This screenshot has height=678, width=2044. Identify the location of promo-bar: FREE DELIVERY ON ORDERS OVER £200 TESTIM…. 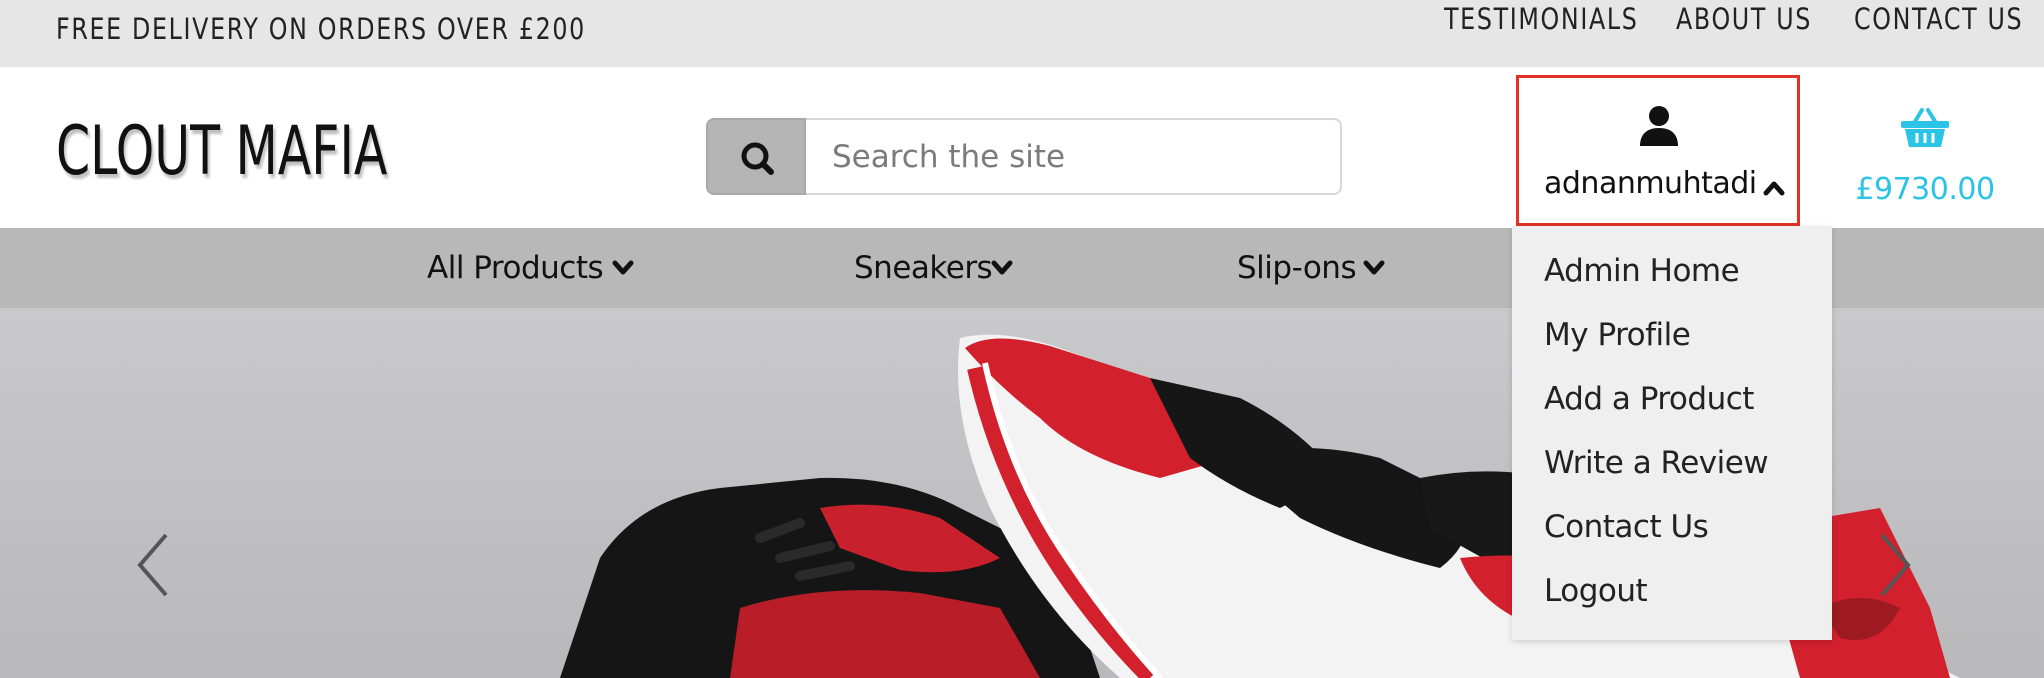
(1022, 33).